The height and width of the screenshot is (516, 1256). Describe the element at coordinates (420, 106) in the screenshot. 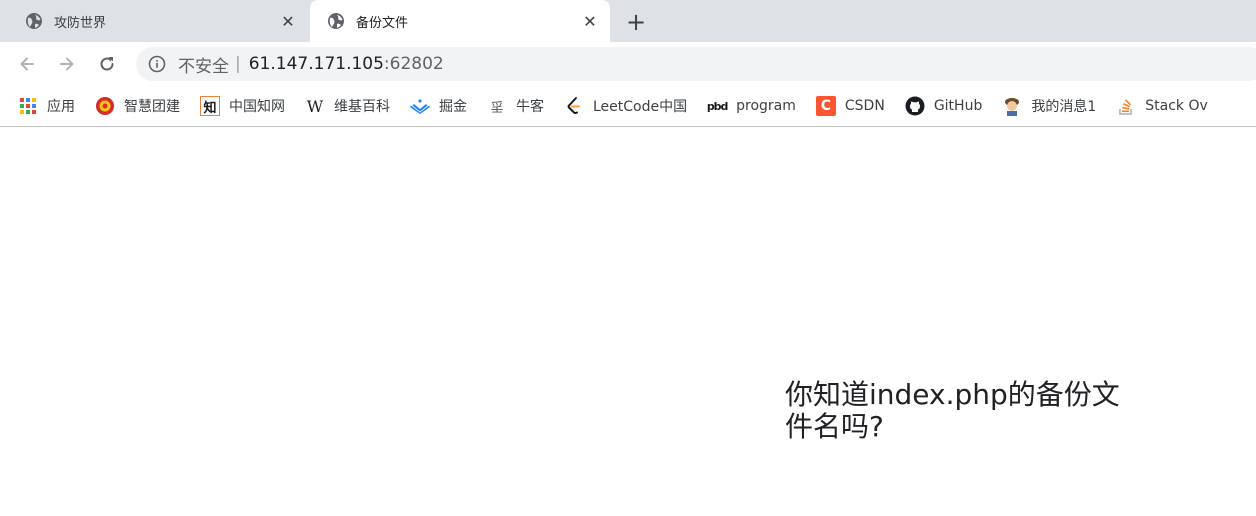

I see `juejin-icon` at that location.